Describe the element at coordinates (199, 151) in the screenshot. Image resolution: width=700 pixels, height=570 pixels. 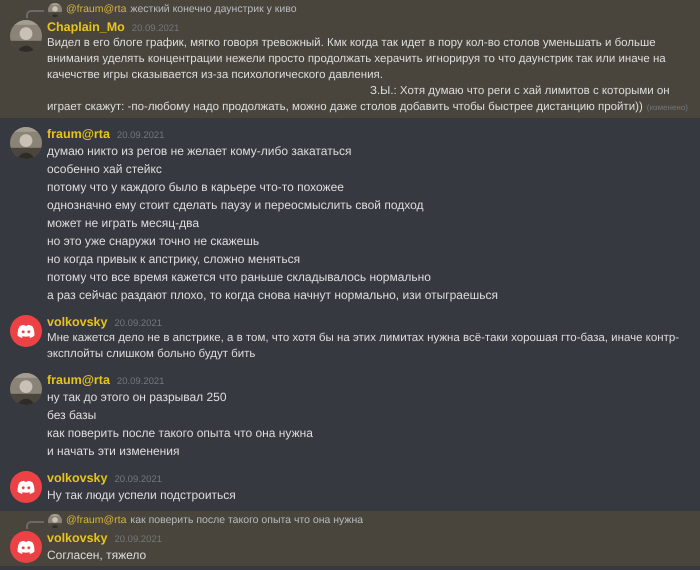
I see `message-text: думаю никто из регов не желает кому-либо закататься` at that location.